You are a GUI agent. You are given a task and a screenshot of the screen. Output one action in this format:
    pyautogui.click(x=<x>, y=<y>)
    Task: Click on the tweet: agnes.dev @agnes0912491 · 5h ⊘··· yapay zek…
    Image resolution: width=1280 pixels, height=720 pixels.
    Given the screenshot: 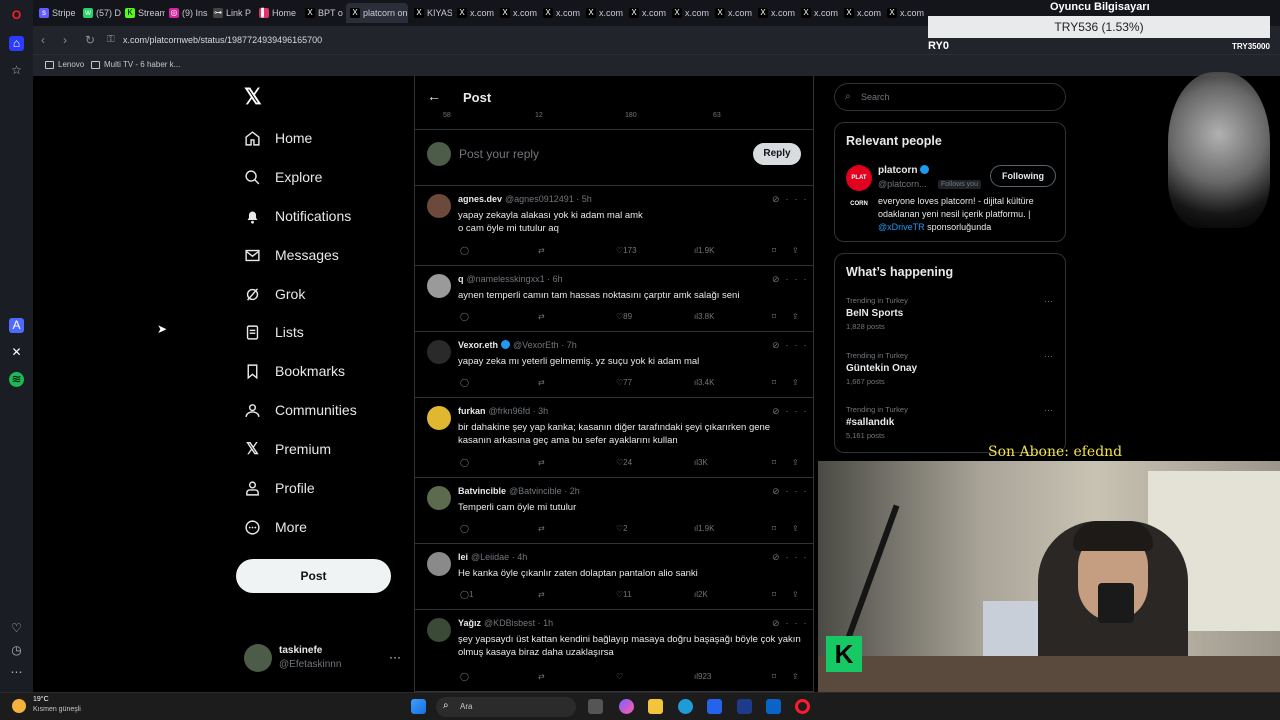 What is the action you would take?
    pyautogui.click(x=614, y=226)
    